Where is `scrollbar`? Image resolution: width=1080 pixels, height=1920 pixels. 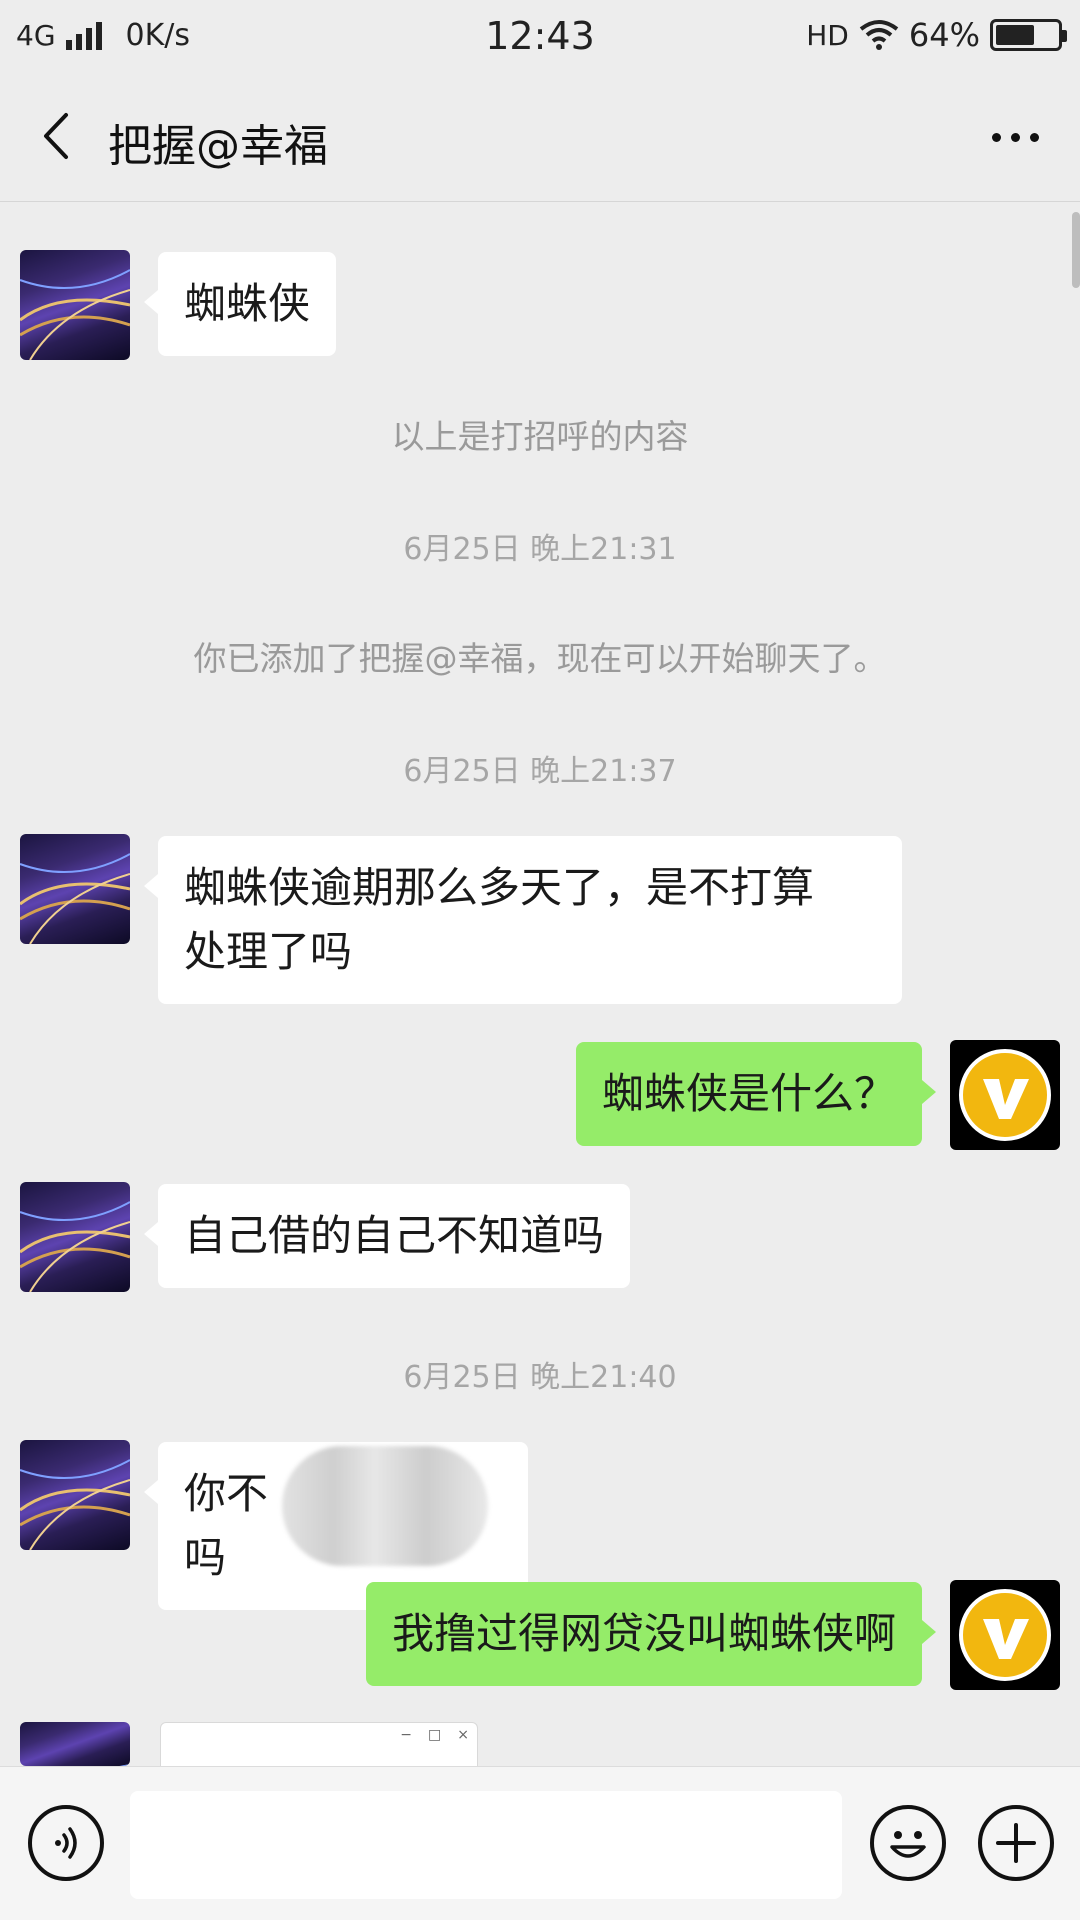
scrollbar is located at coordinates (1076, 250).